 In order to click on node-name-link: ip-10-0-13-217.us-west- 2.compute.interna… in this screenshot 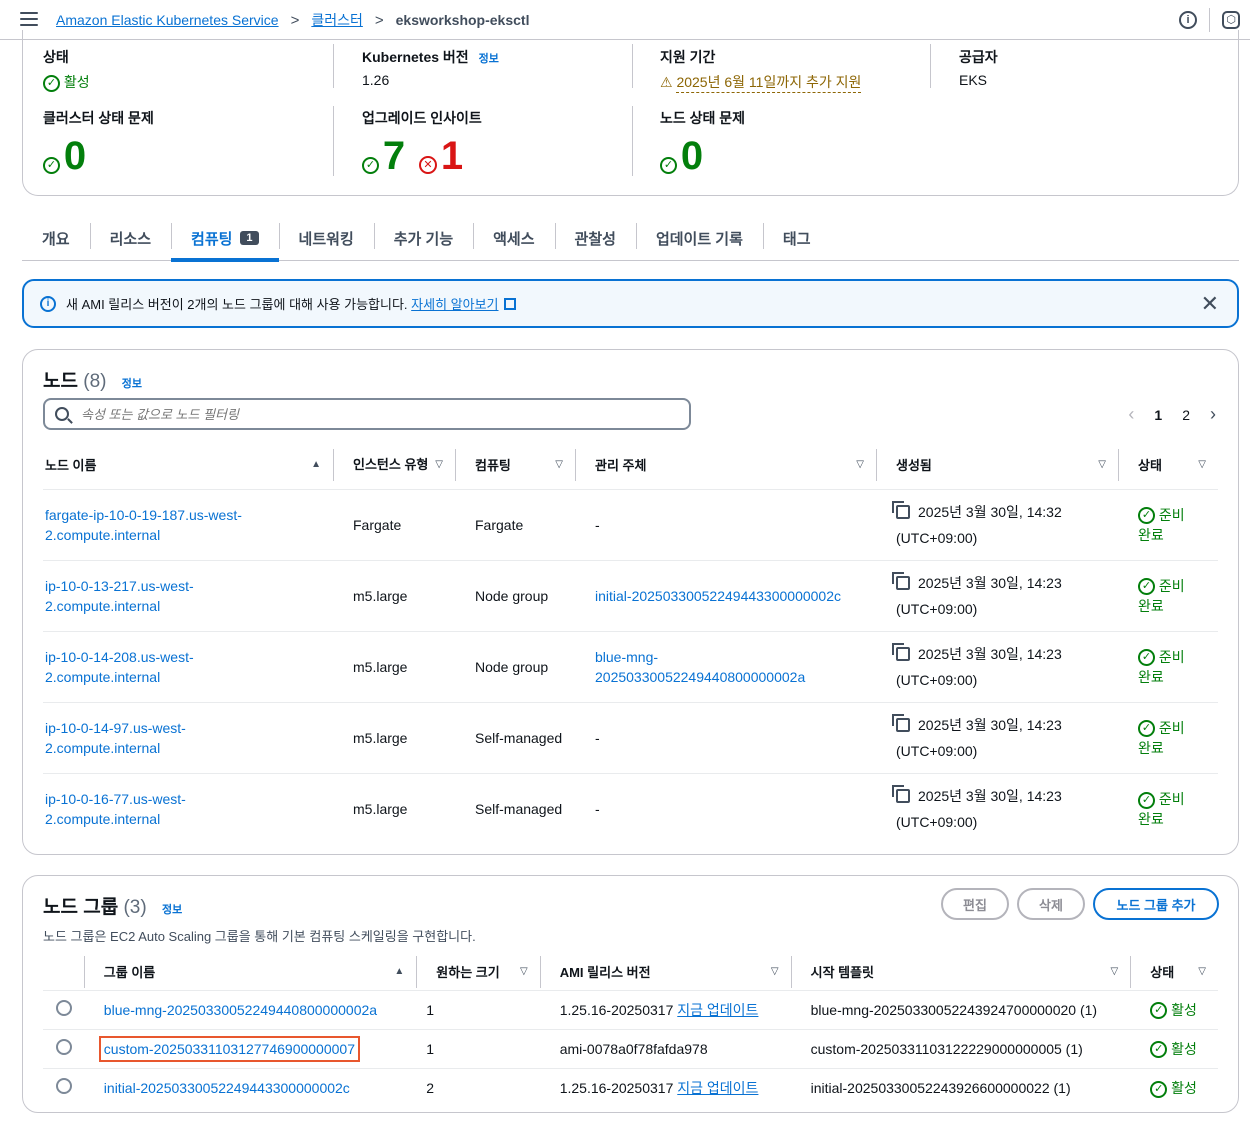, I will do `click(119, 596)`.